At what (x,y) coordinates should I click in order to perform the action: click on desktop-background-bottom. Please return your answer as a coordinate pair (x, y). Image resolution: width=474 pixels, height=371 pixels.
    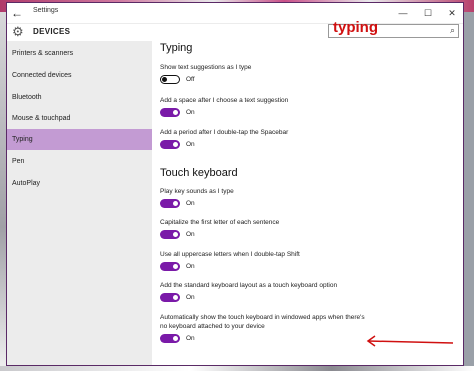
    Looking at the image, I should click on (237, 368).